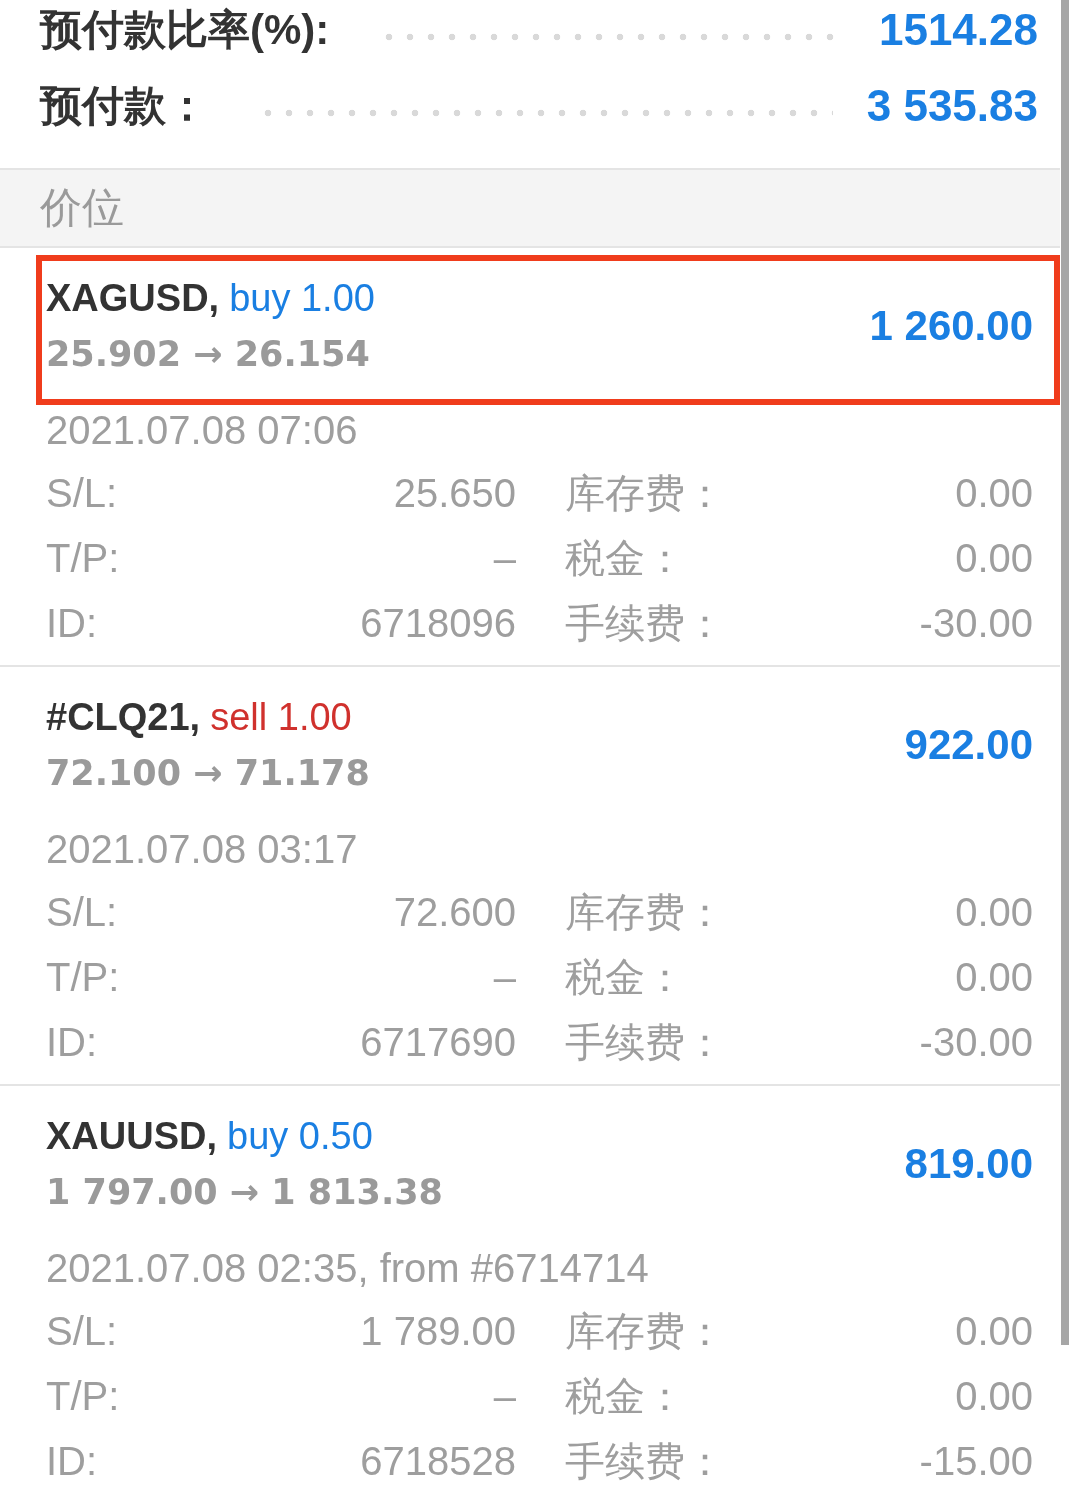 Image resolution: width=1080 pixels, height=1503 pixels. Describe the element at coordinates (438, 1331) in the screenshot. I see `detail-value: 1 789.00` at that location.